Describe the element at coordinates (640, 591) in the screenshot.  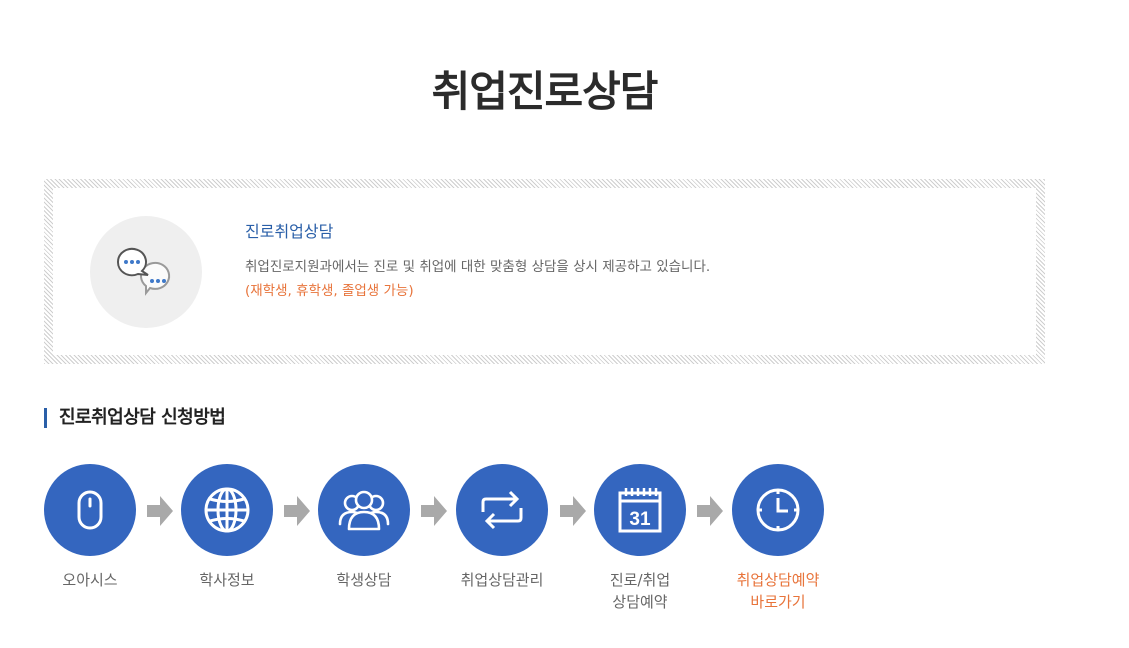
I see `step-label: 진로/취업 상담예약` at that location.